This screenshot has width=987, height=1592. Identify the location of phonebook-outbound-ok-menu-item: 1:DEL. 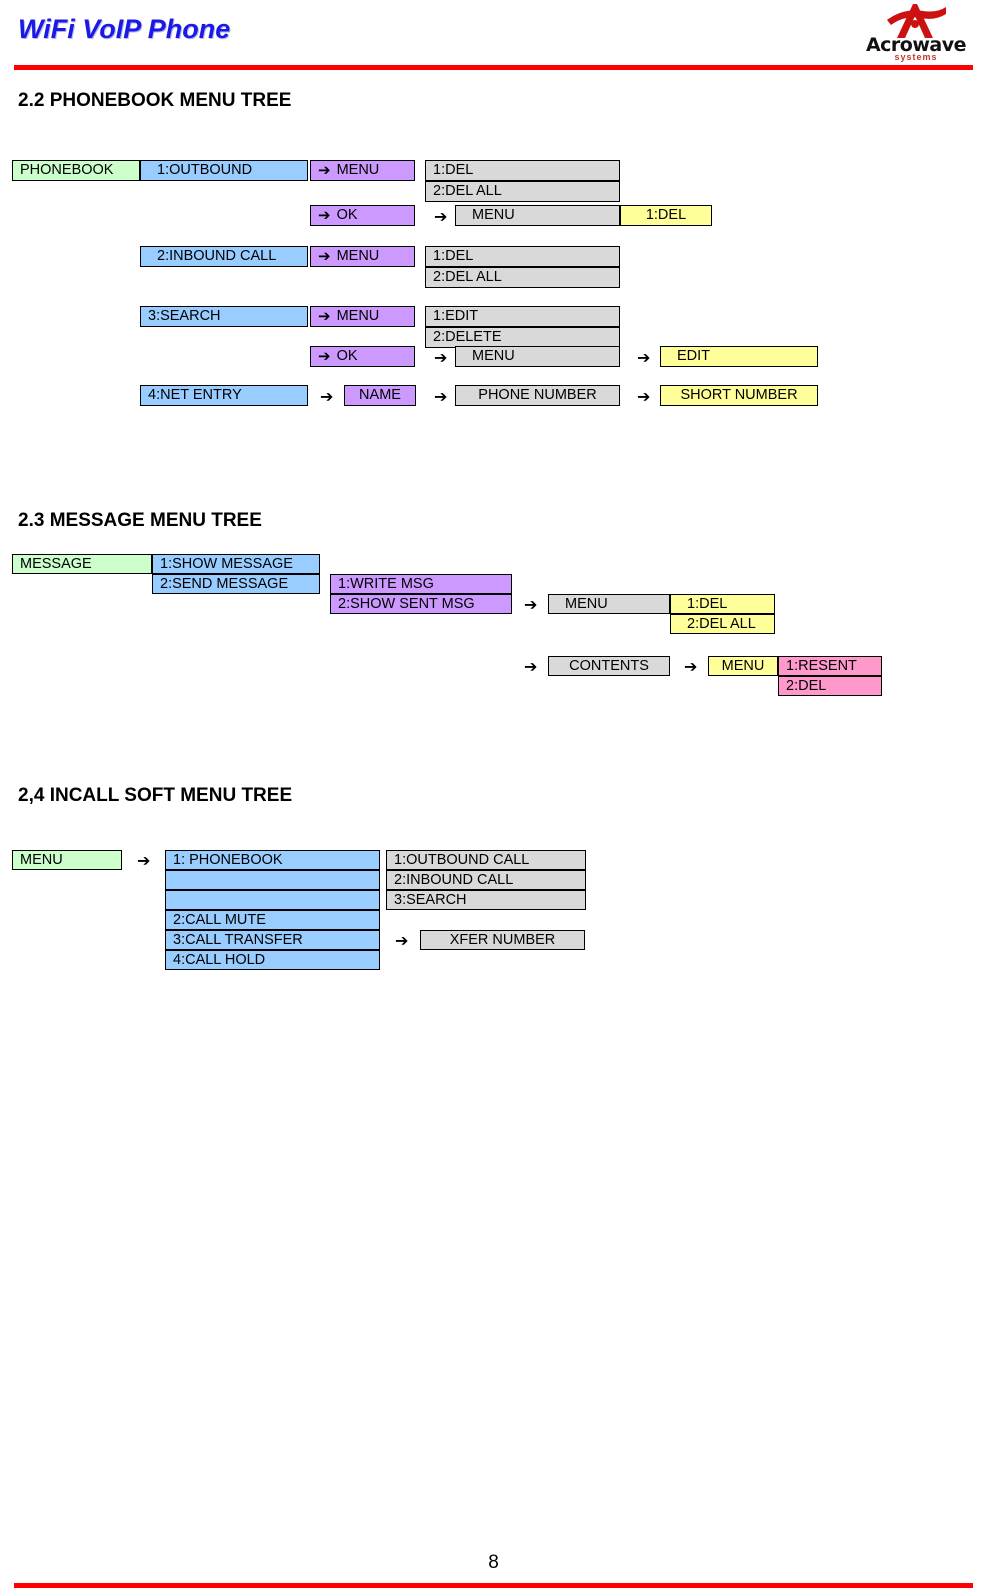
(666, 215).